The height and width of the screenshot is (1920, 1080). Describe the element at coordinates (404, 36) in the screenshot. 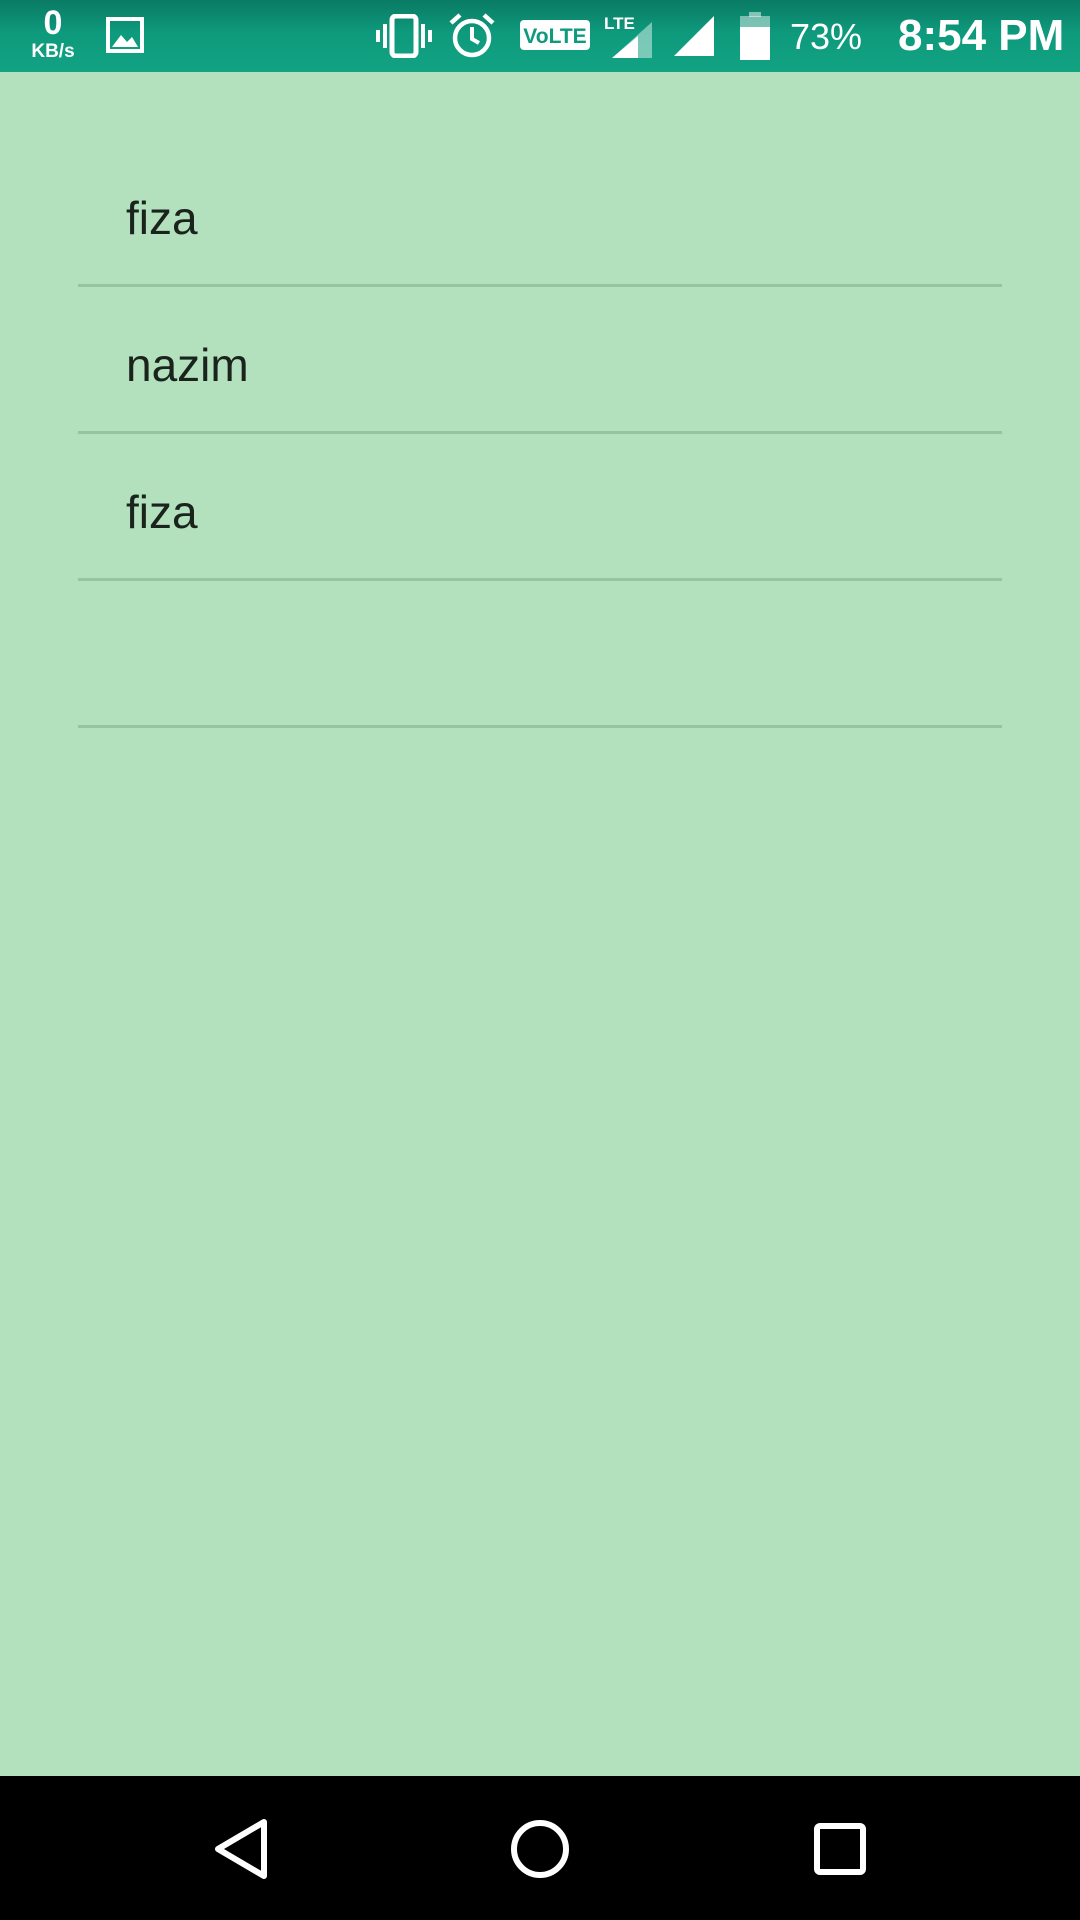

I see `vibrate-icon` at that location.